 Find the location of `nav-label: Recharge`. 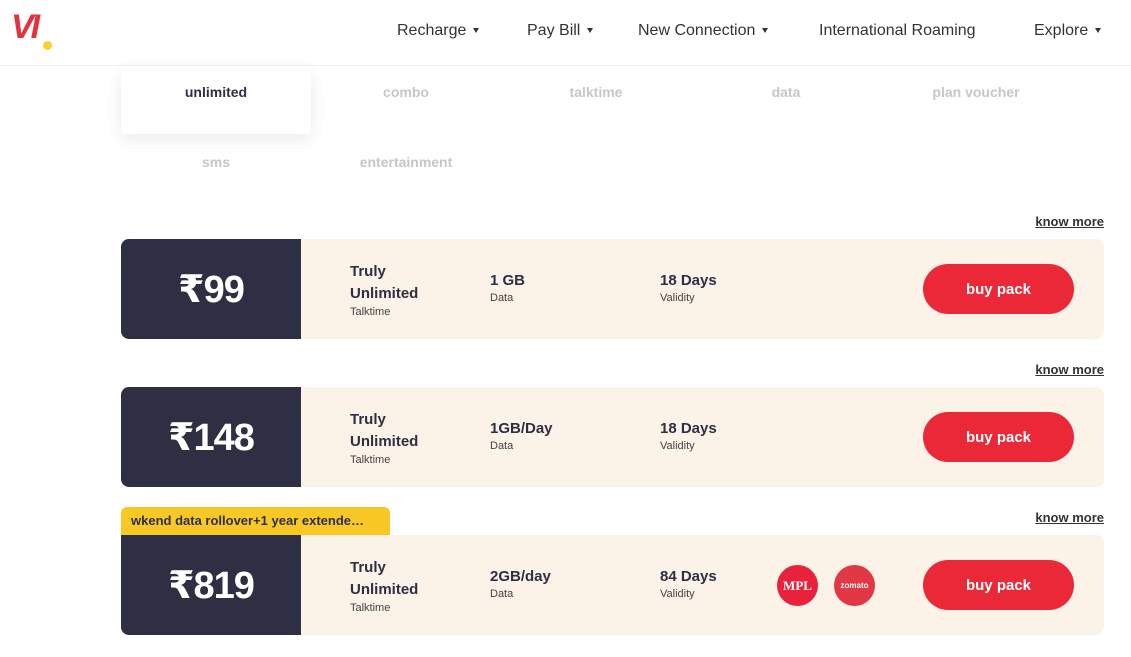

nav-label: Recharge is located at coordinates (432, 30).